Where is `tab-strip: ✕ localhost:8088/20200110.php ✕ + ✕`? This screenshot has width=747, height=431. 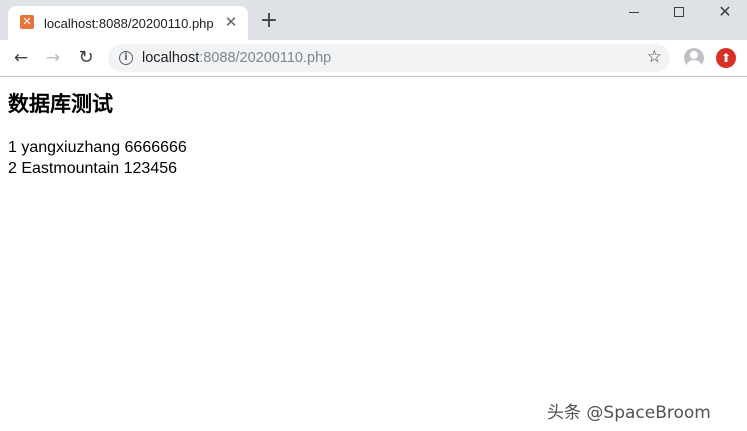
tab-strip: ✕ localhost:8088/20200110.php ✕ + ✕ is located at coordinates (373, 20).